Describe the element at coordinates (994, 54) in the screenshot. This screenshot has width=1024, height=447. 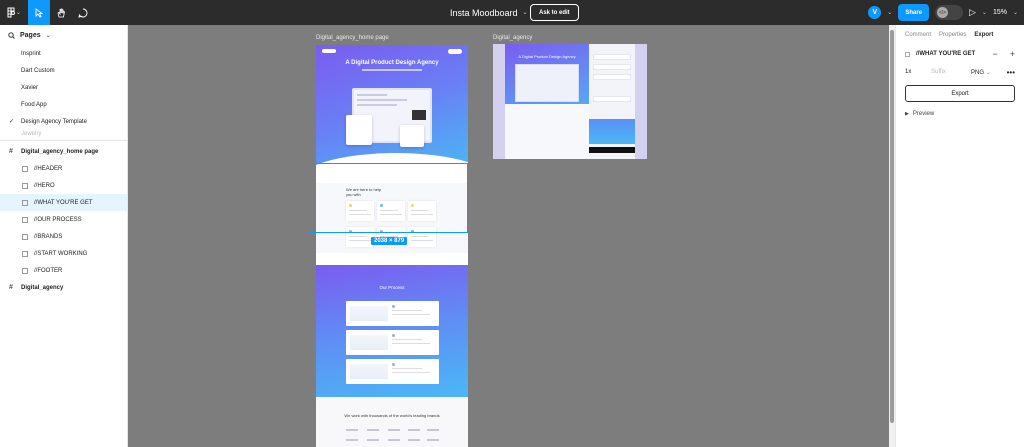
I see `remove-export-icon: −` at that location.